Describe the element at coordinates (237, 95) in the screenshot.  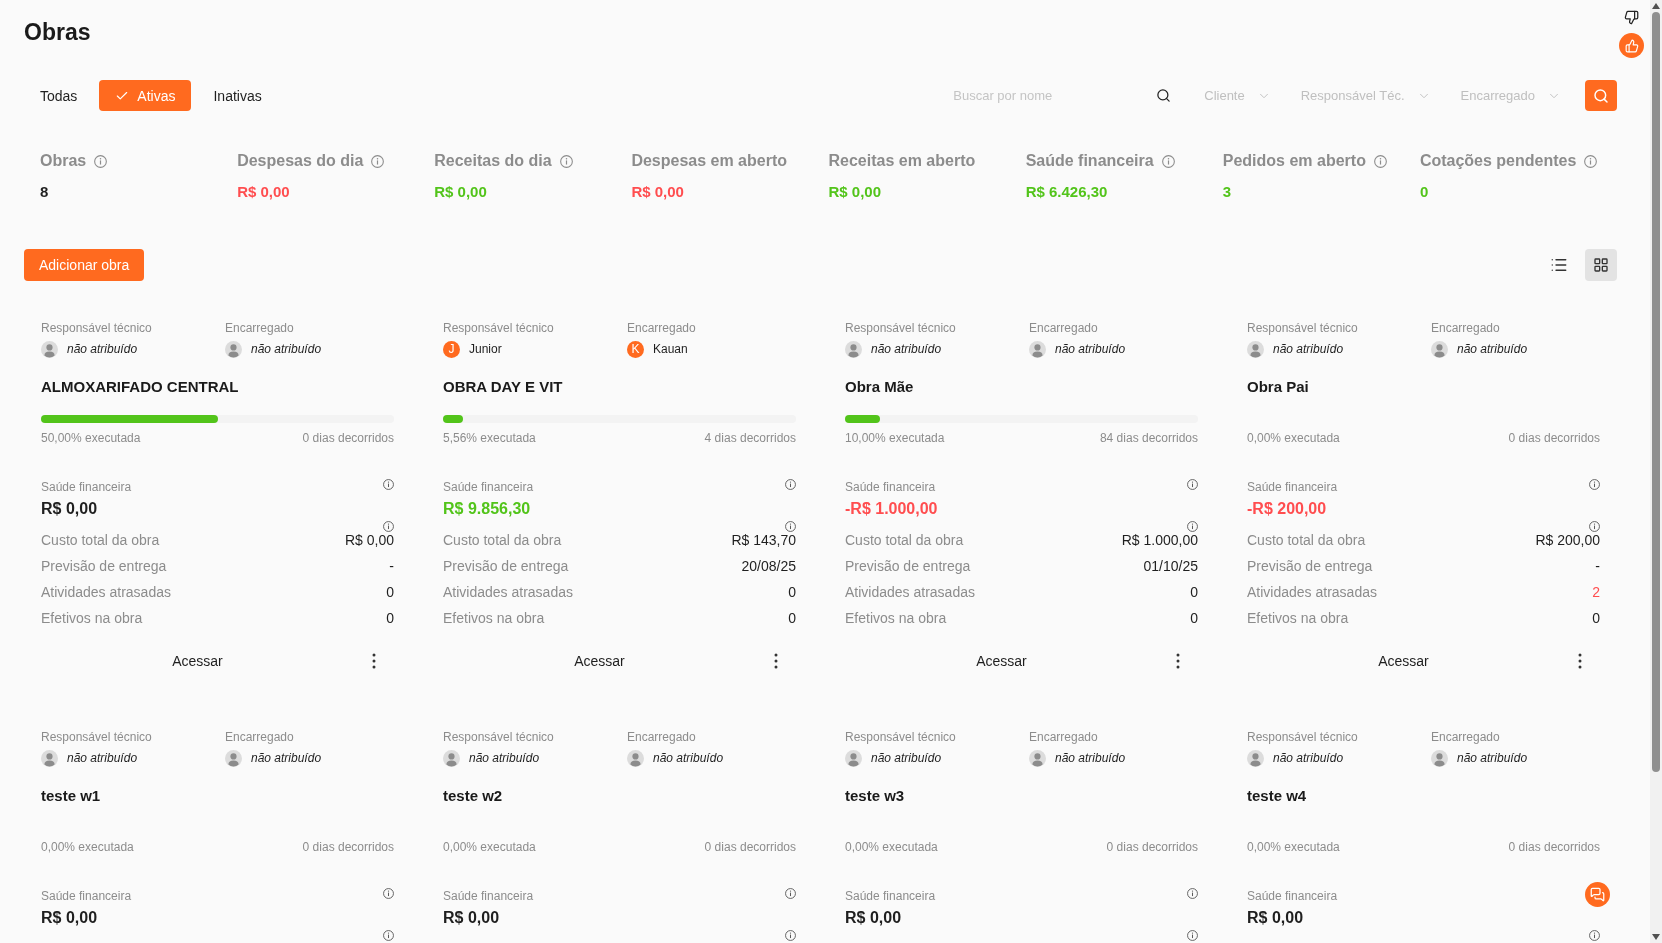
I see `filter-tab: Inativas` at that location.